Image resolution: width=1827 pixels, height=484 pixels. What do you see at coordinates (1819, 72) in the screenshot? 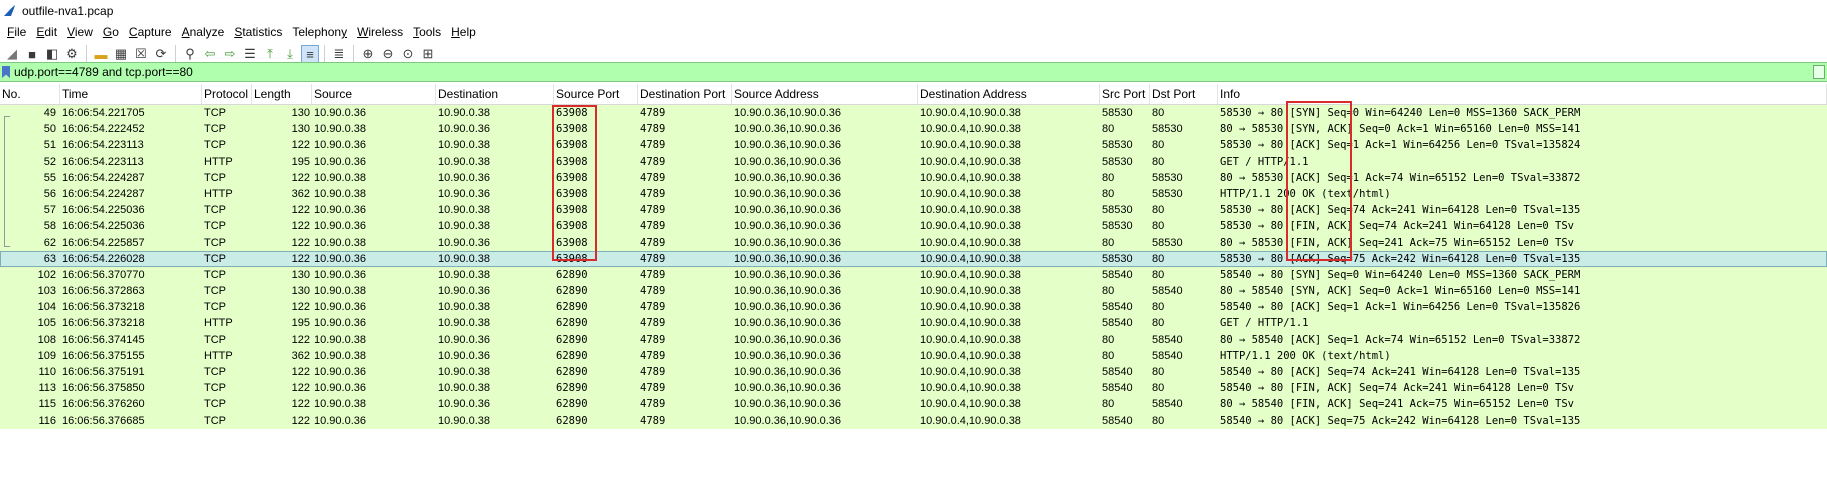
I see `apply-filter-button` at bounding box center [1819, 72].